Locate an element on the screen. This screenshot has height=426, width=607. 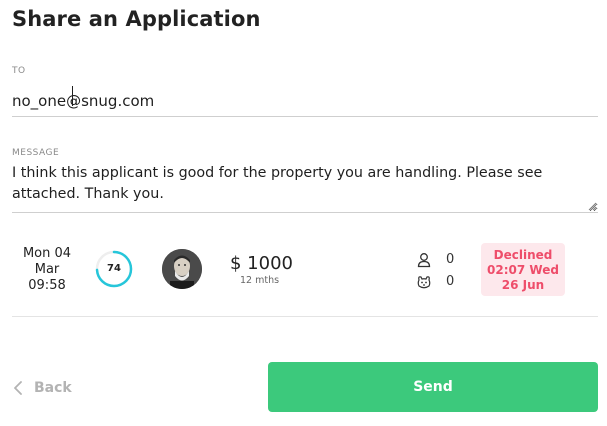
status-date: 26 Jun is located at coordinates (523, 285).